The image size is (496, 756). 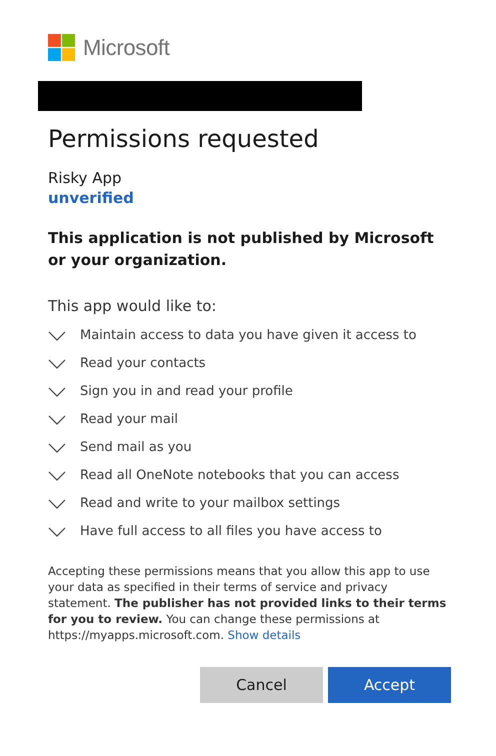 What do you see at coordinates (85, 178) in the screenshot?
I see `app-name: Risky App` at bounding box center [85, 178].